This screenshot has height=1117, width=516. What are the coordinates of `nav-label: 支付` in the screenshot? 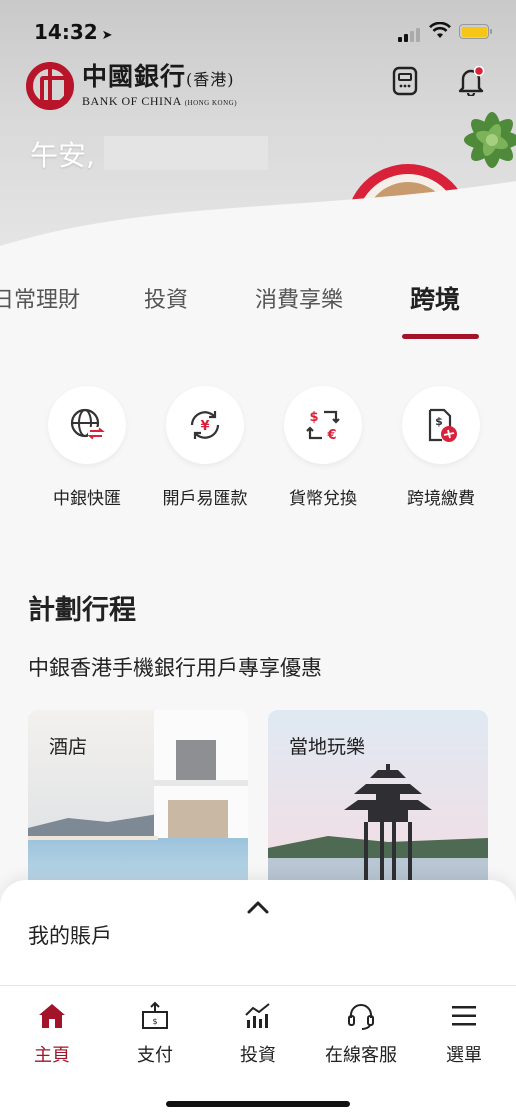 It's located at (155, 1055).